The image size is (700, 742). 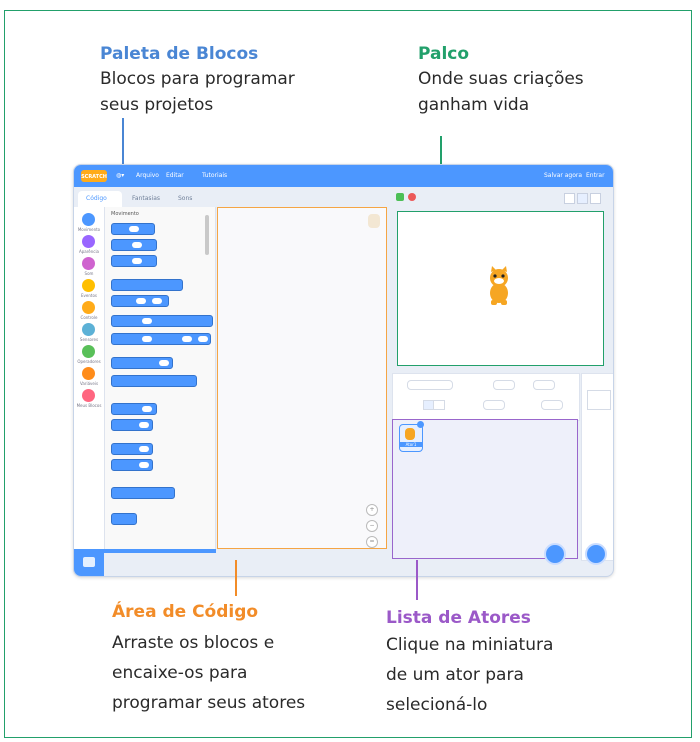 I want to click on category-operators, so click(x=88, y=351).